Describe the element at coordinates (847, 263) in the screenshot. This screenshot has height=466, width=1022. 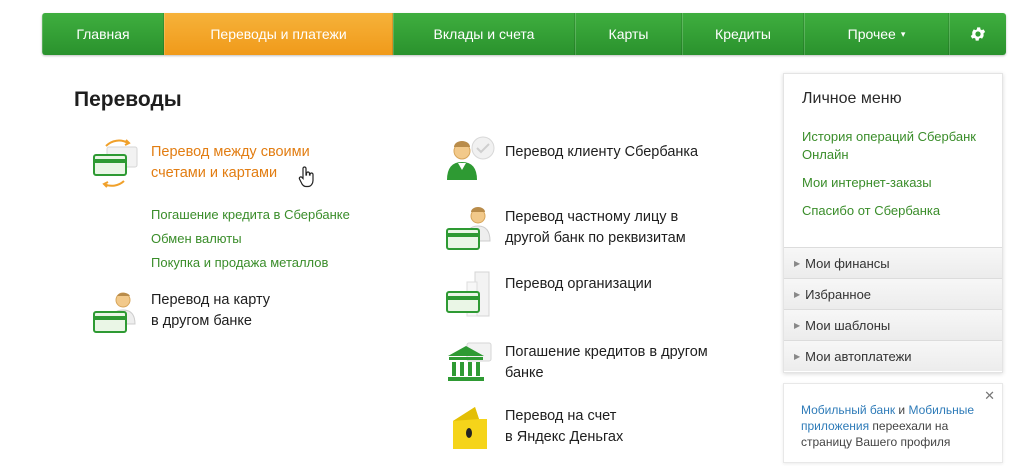
I see `menu-section-label: Мои финансы` at that location.